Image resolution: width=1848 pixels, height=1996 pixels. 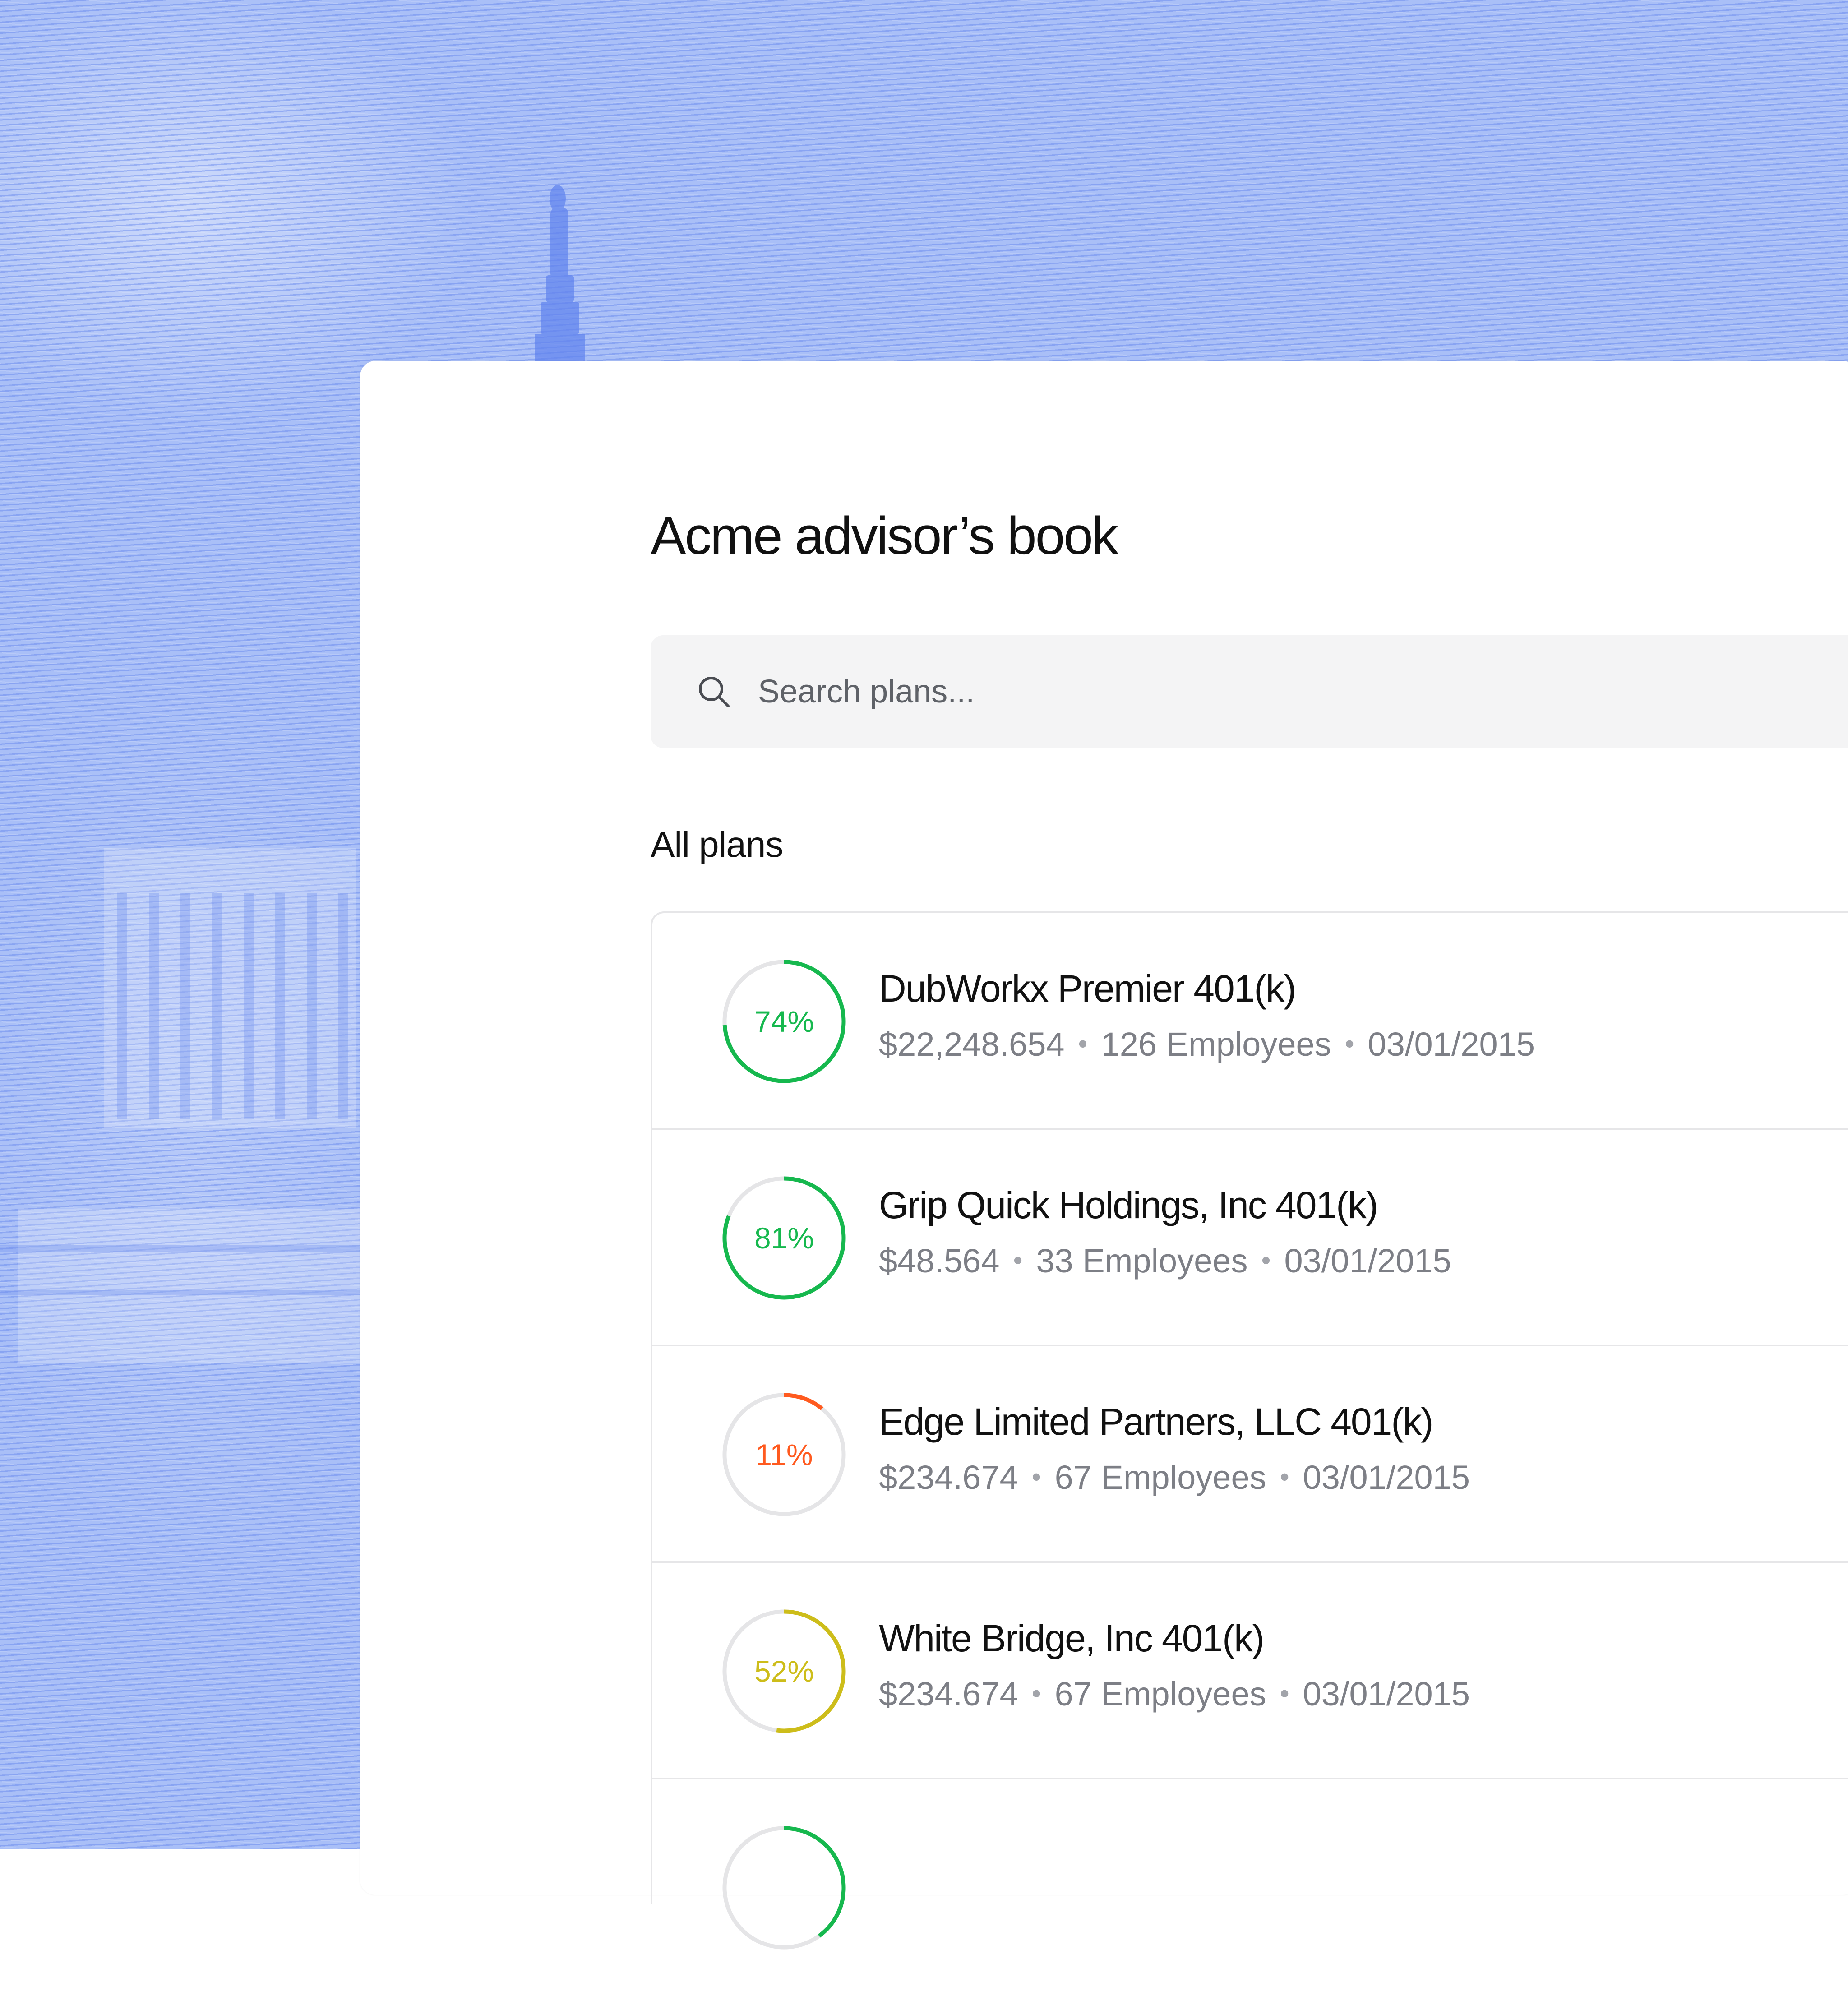 What do you see at coordinates (1216, 1045) in the screenshot?
I see `plan-employees: 126 Employees` at bounding box center [1216, 1045].